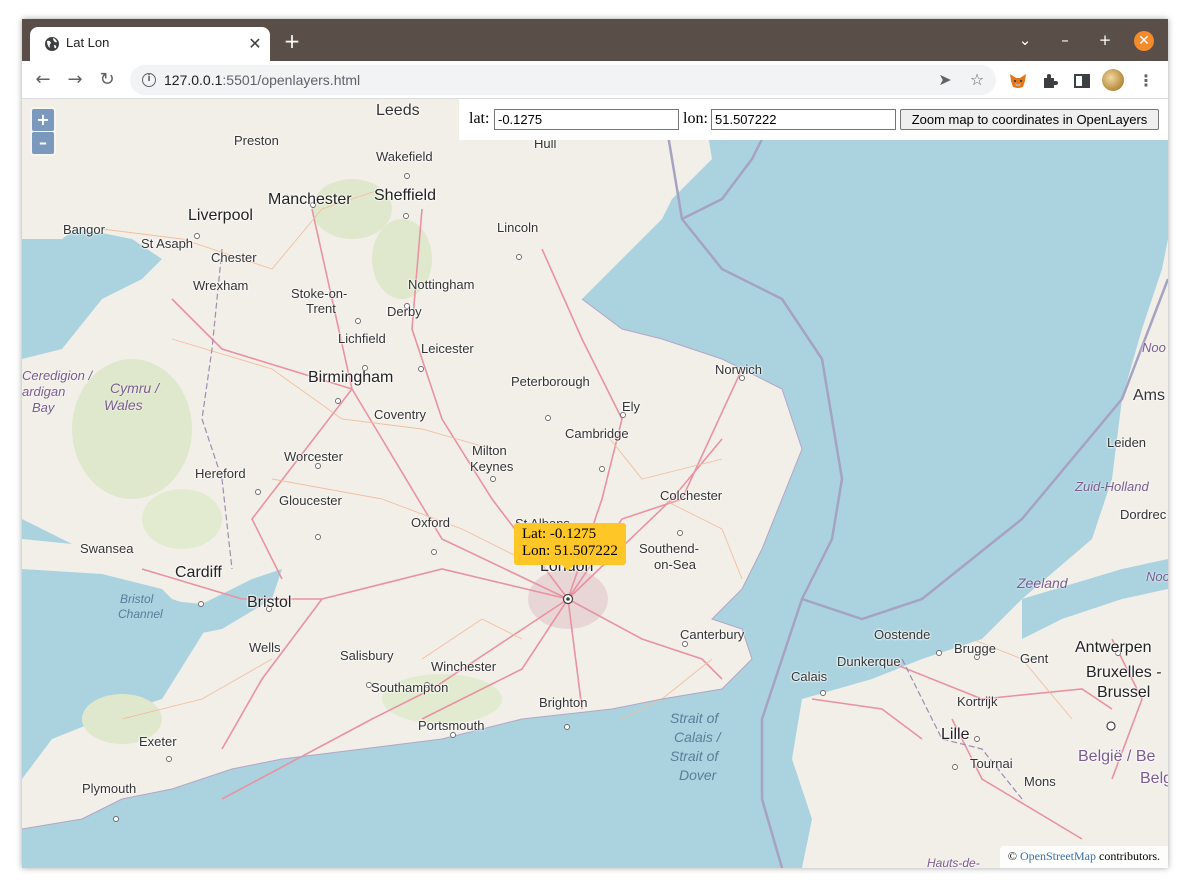  Describe the element at coordinates (1154, 347) in the screenshot. I see `map-label-noord: Noo` at that location.